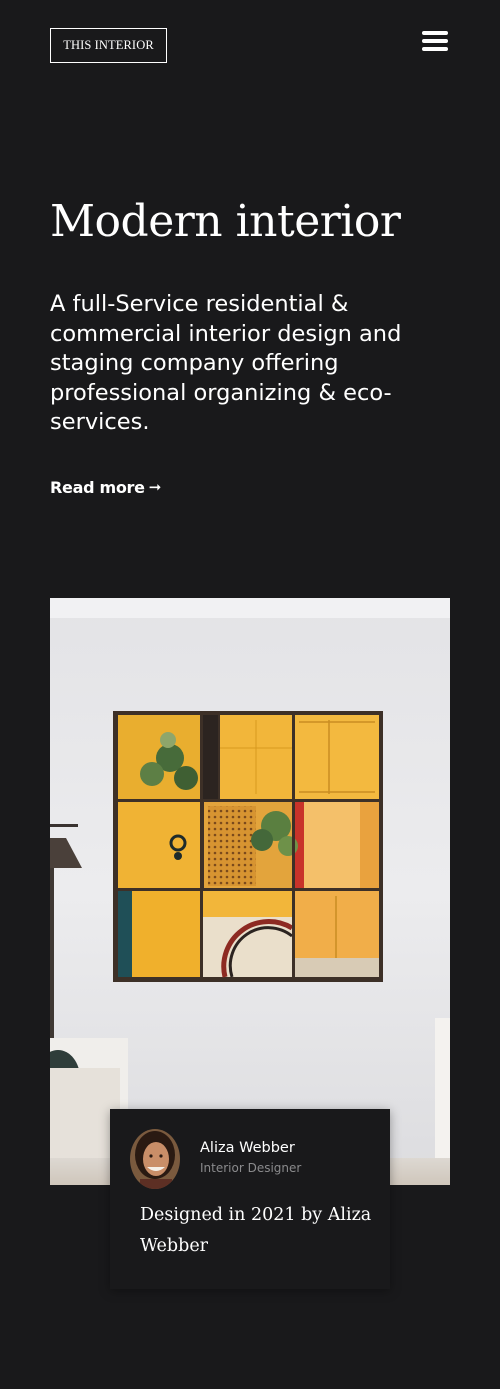 This screenshot has height=1389, width=500. What do you see at coordinates (256, 1230) in the screenshot?
I see `design-caption: Designed in 2021 by Aliza Webber` at bounding box center [256, 1230].